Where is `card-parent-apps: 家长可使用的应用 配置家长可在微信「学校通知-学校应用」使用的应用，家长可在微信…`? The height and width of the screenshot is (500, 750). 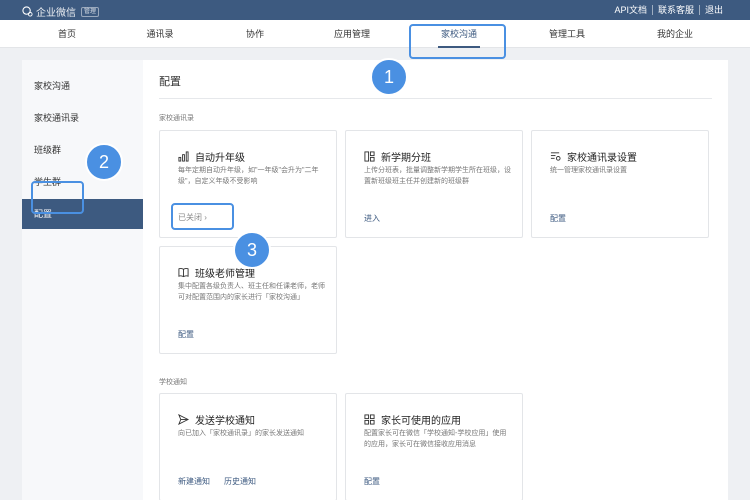
card-parent-apps: 家长可使用的应用 配置家长可在微信「学校通知-学校应用」使用的应用，家长可在微信… is located at coordinates (434, 446).